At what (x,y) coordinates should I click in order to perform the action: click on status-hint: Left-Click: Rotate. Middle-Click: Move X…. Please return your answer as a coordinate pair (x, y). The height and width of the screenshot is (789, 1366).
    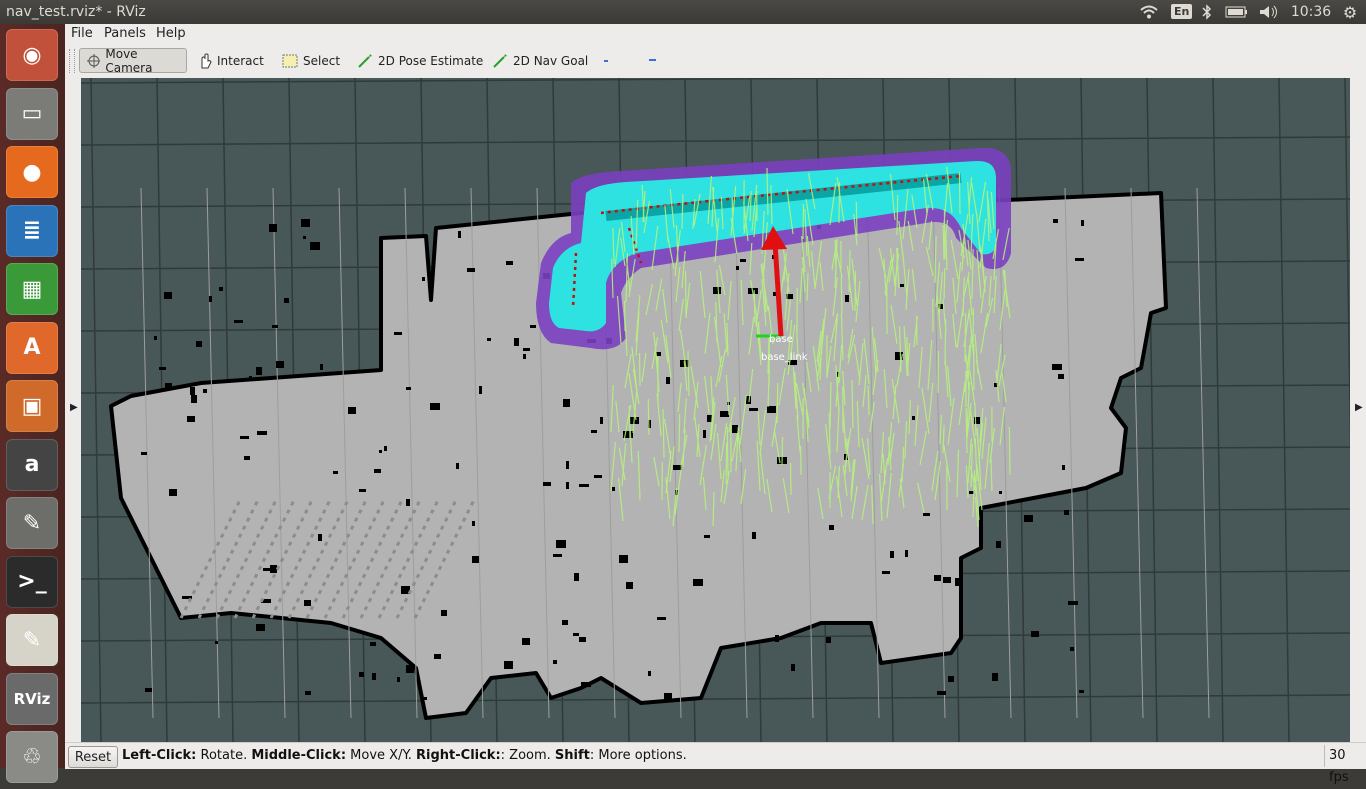
    Looking at the image, I should click on (404, 755).